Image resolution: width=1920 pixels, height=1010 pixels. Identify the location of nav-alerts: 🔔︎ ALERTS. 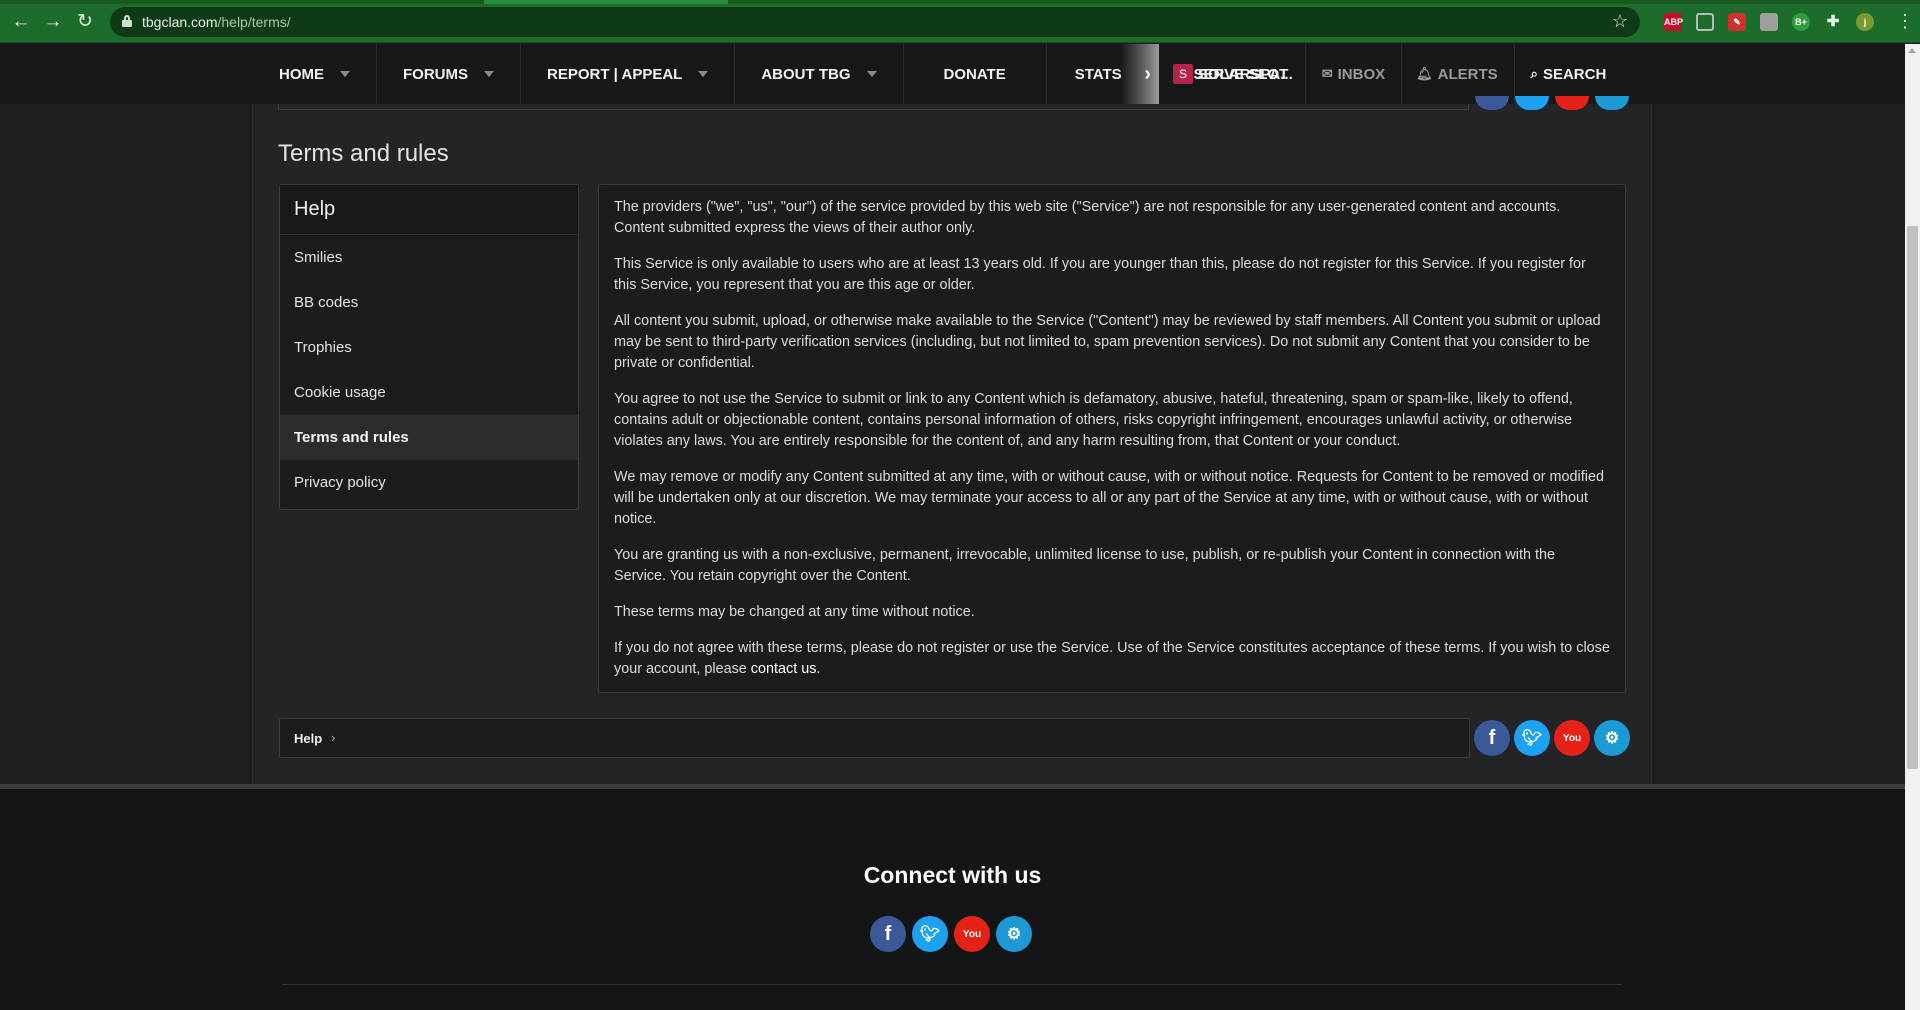
(1458, 74).